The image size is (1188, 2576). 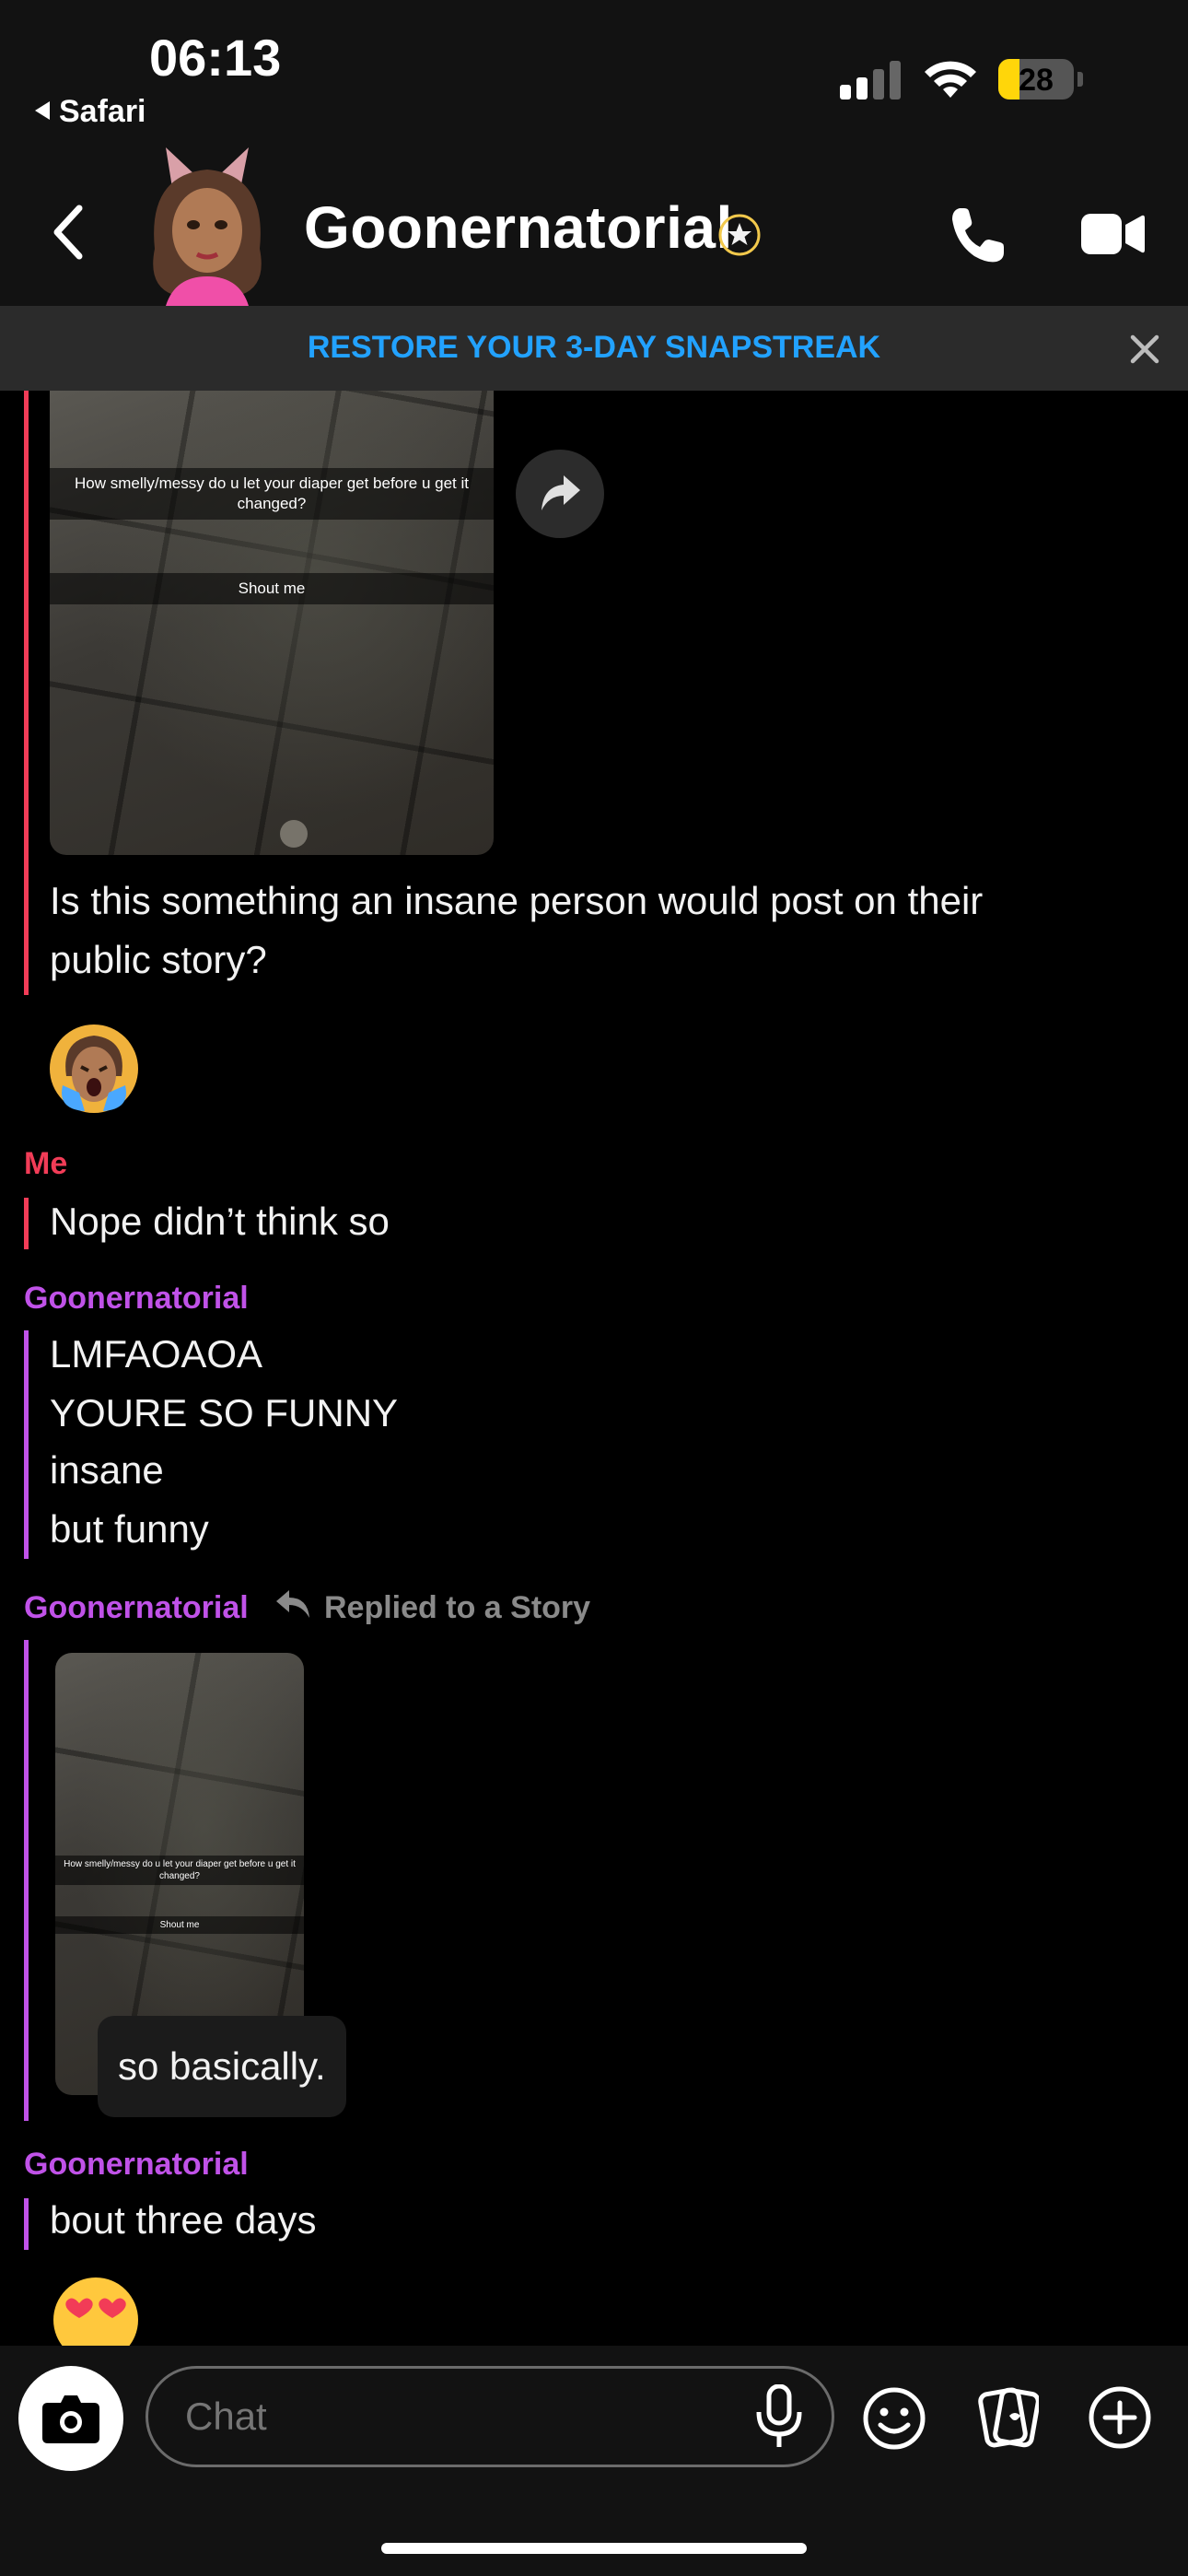 I want to click on battery-indicator: 28, so click(x=1036, y=79).